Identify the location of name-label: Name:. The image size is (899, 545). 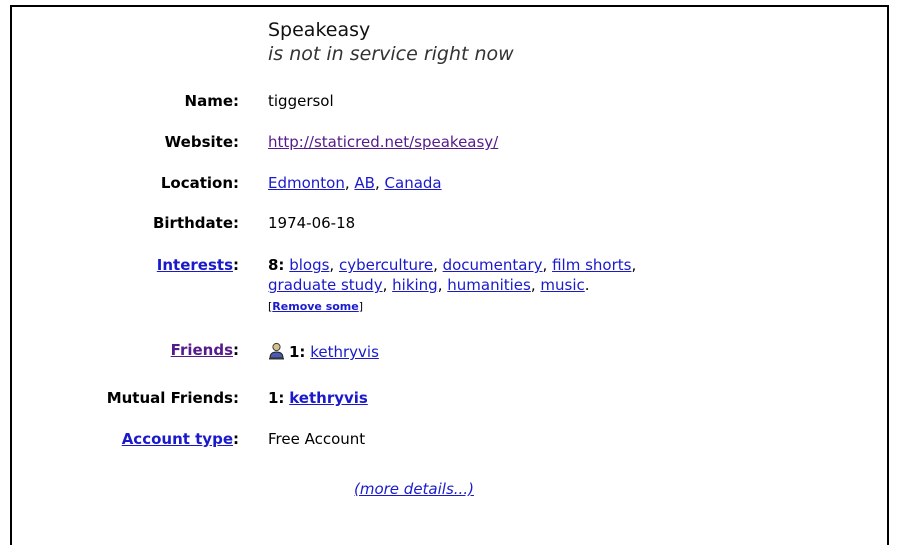
(211, 101).